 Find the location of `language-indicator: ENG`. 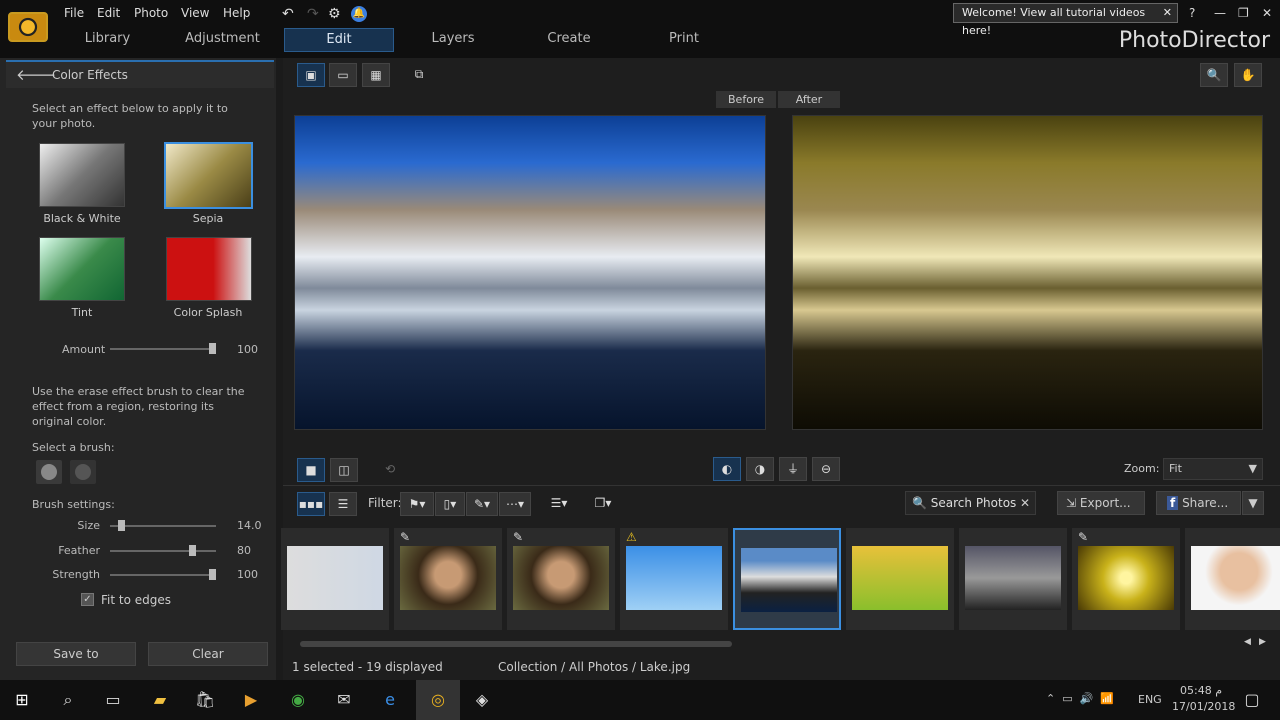

language-indicator: ENG is located at coordinates (1150, 699).